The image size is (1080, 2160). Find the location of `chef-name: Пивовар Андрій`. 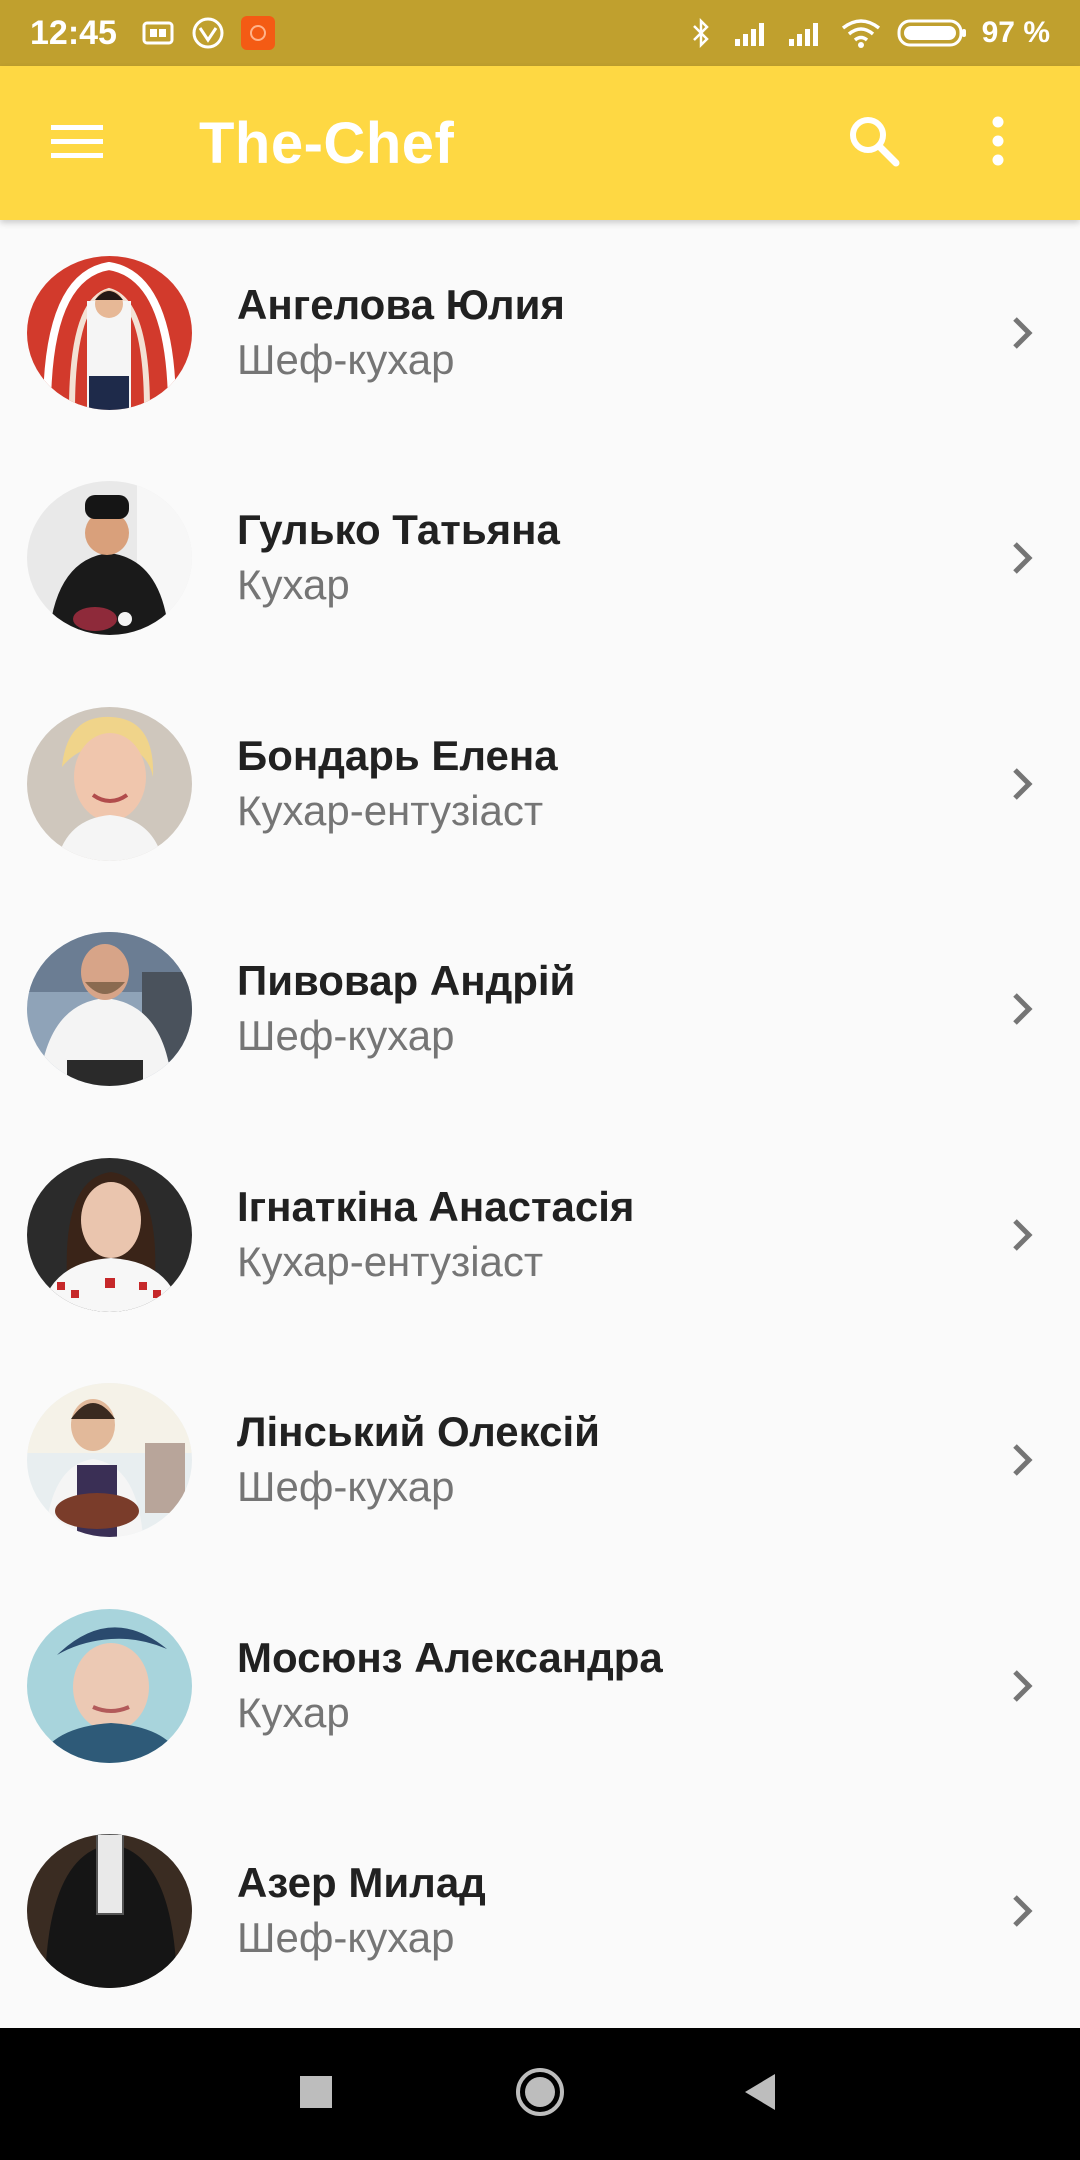

chef-name: Пивовар Андрій is located at coordinates (406, 981).